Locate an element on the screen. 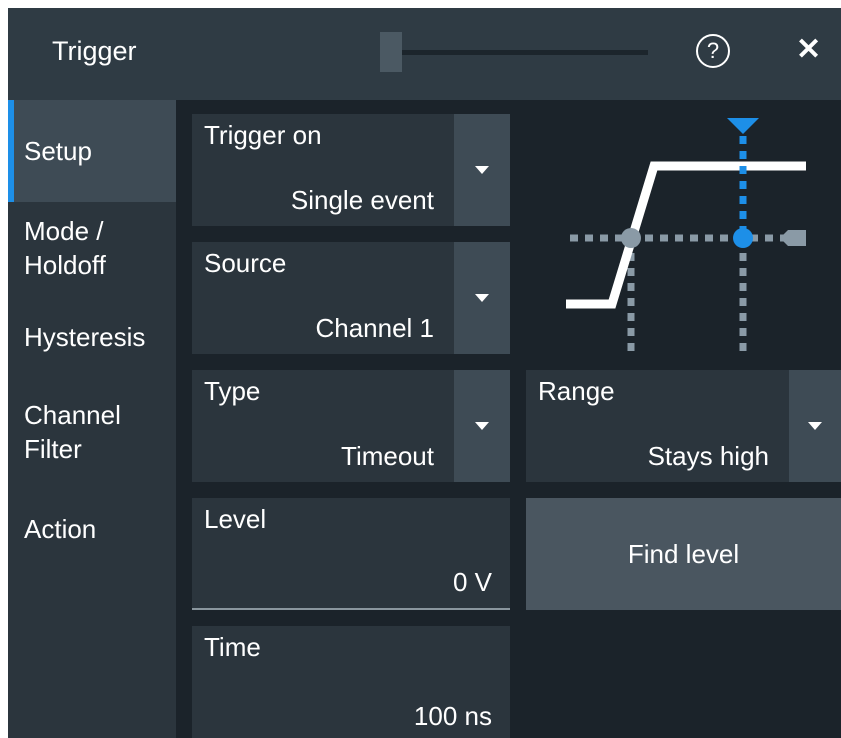 Image resolution: width=841 pixels, height=738 pixels. trigger-on-value: Single event is located at coordinates (362, 200).